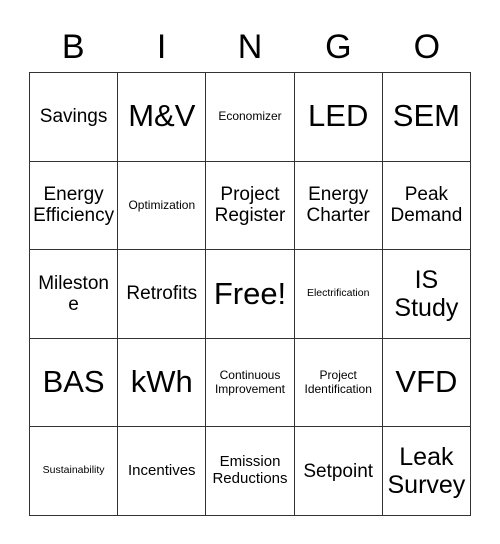 The image size is (500, 544). I want to click on bingo-cell: Optimization, so click(162, 206).